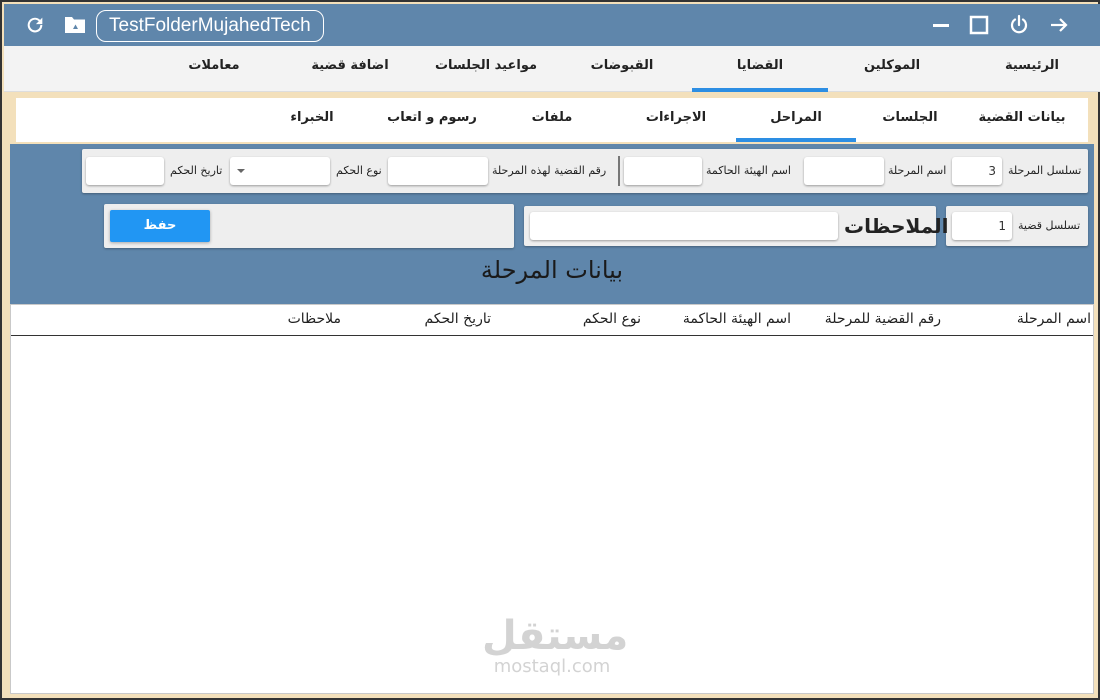 Image resolution: width=1100 pixels, height=700 pixels. Describe the element at coordinates (552, 666) in the screenshot. I see `watermark-latin: mostaql.com` at that location.